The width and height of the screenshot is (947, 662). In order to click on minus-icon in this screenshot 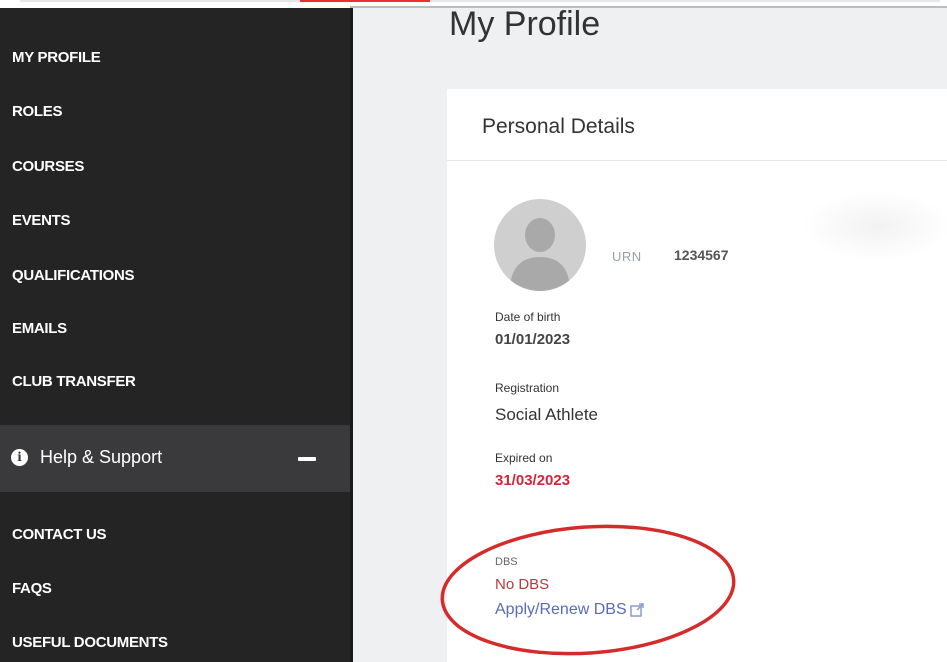, I will do `click(307, 459)`.